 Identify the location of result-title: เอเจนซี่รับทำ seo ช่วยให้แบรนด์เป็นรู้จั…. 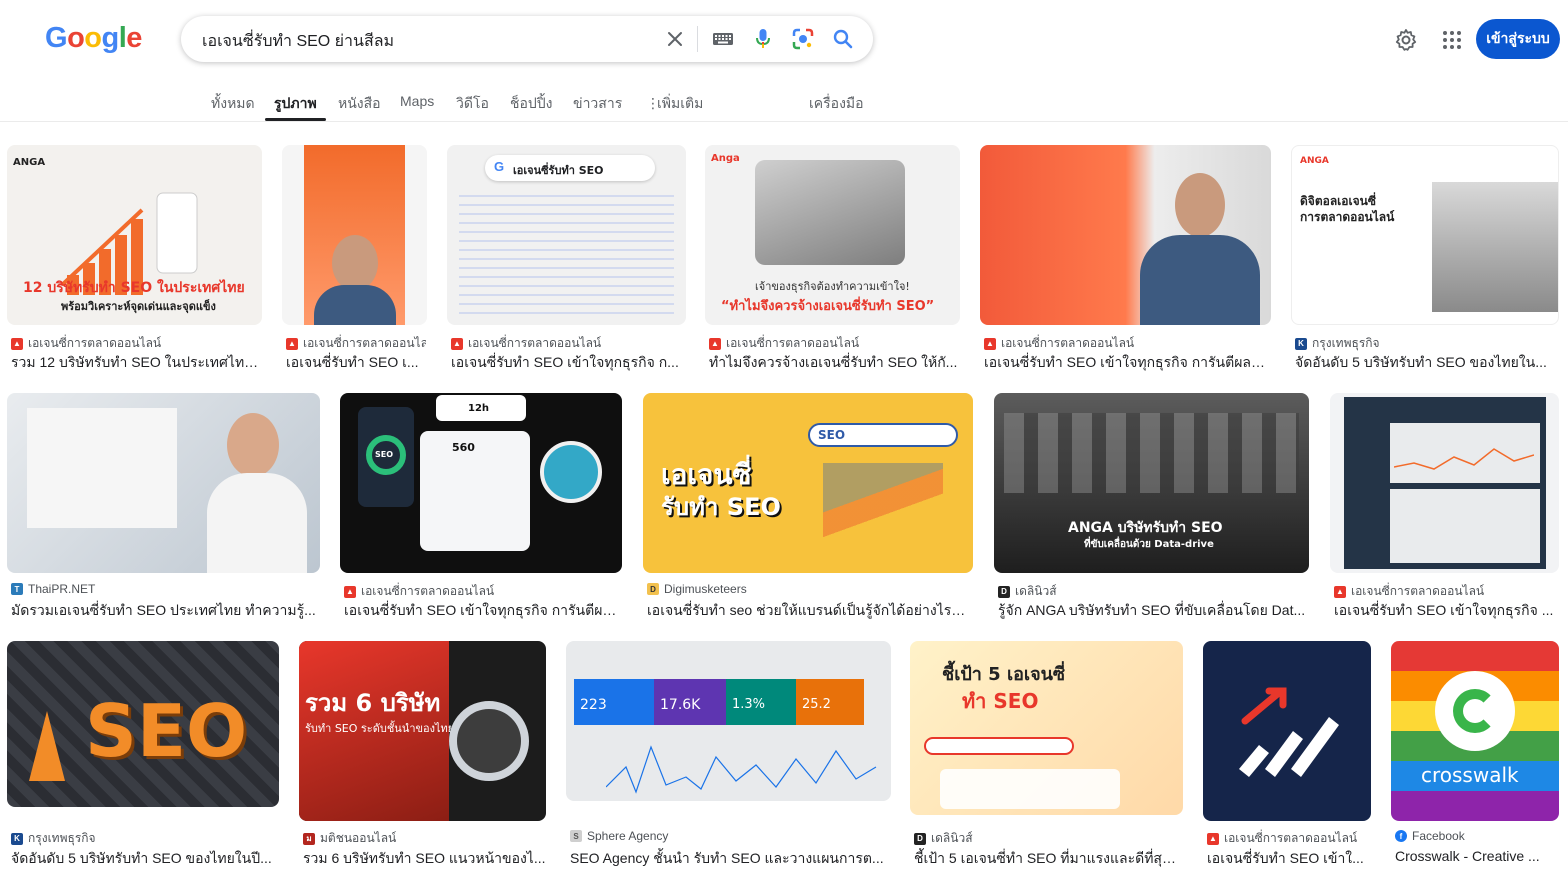
(810, 611).